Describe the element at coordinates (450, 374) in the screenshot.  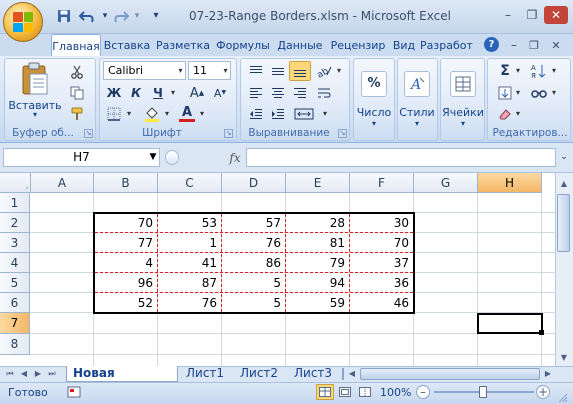
I see `horizontal-scroll-thumb` at that location.